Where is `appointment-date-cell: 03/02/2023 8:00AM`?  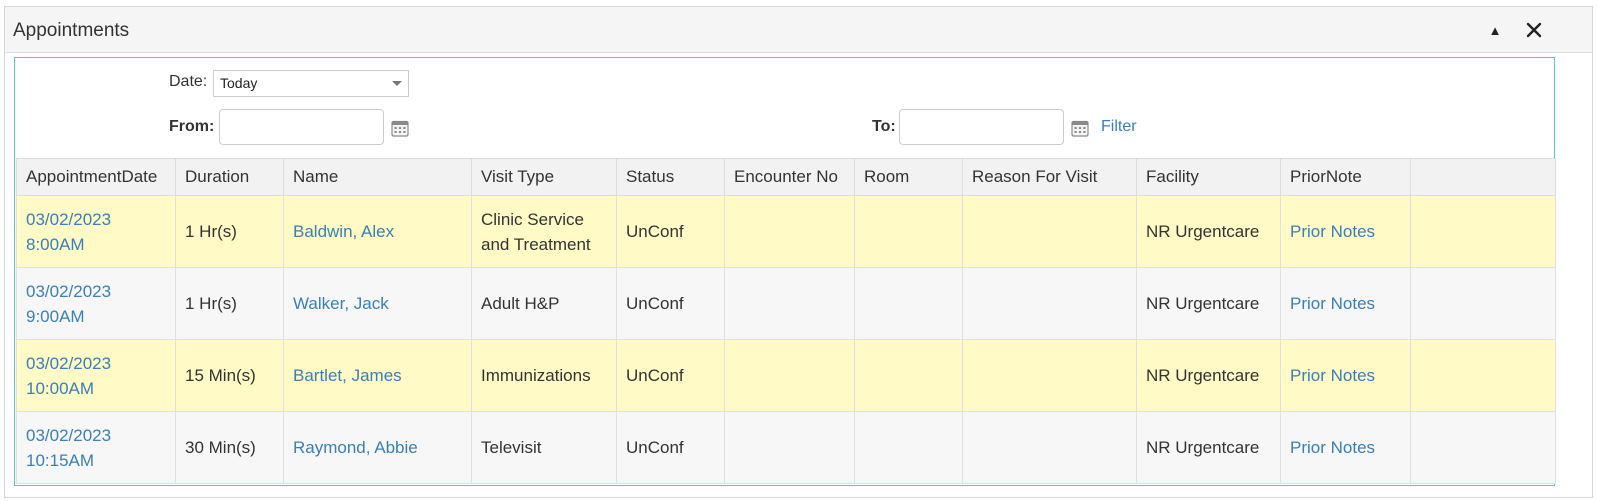
appointment-date-cell: 03/02/2023 8:00AM is located at coordinates (96, 231).